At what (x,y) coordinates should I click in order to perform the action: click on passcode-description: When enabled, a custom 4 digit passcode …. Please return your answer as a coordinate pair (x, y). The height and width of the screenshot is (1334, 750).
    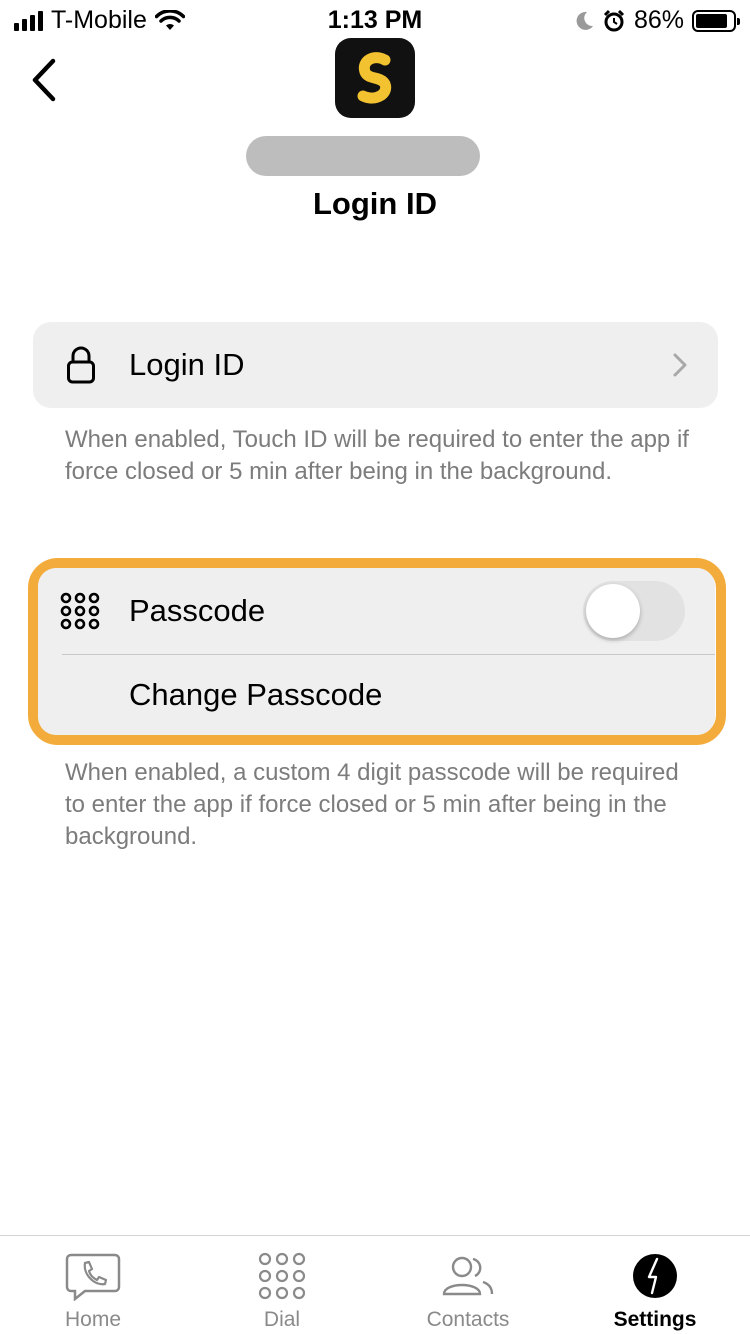
    Looking at the image, I should click on (372, 804).